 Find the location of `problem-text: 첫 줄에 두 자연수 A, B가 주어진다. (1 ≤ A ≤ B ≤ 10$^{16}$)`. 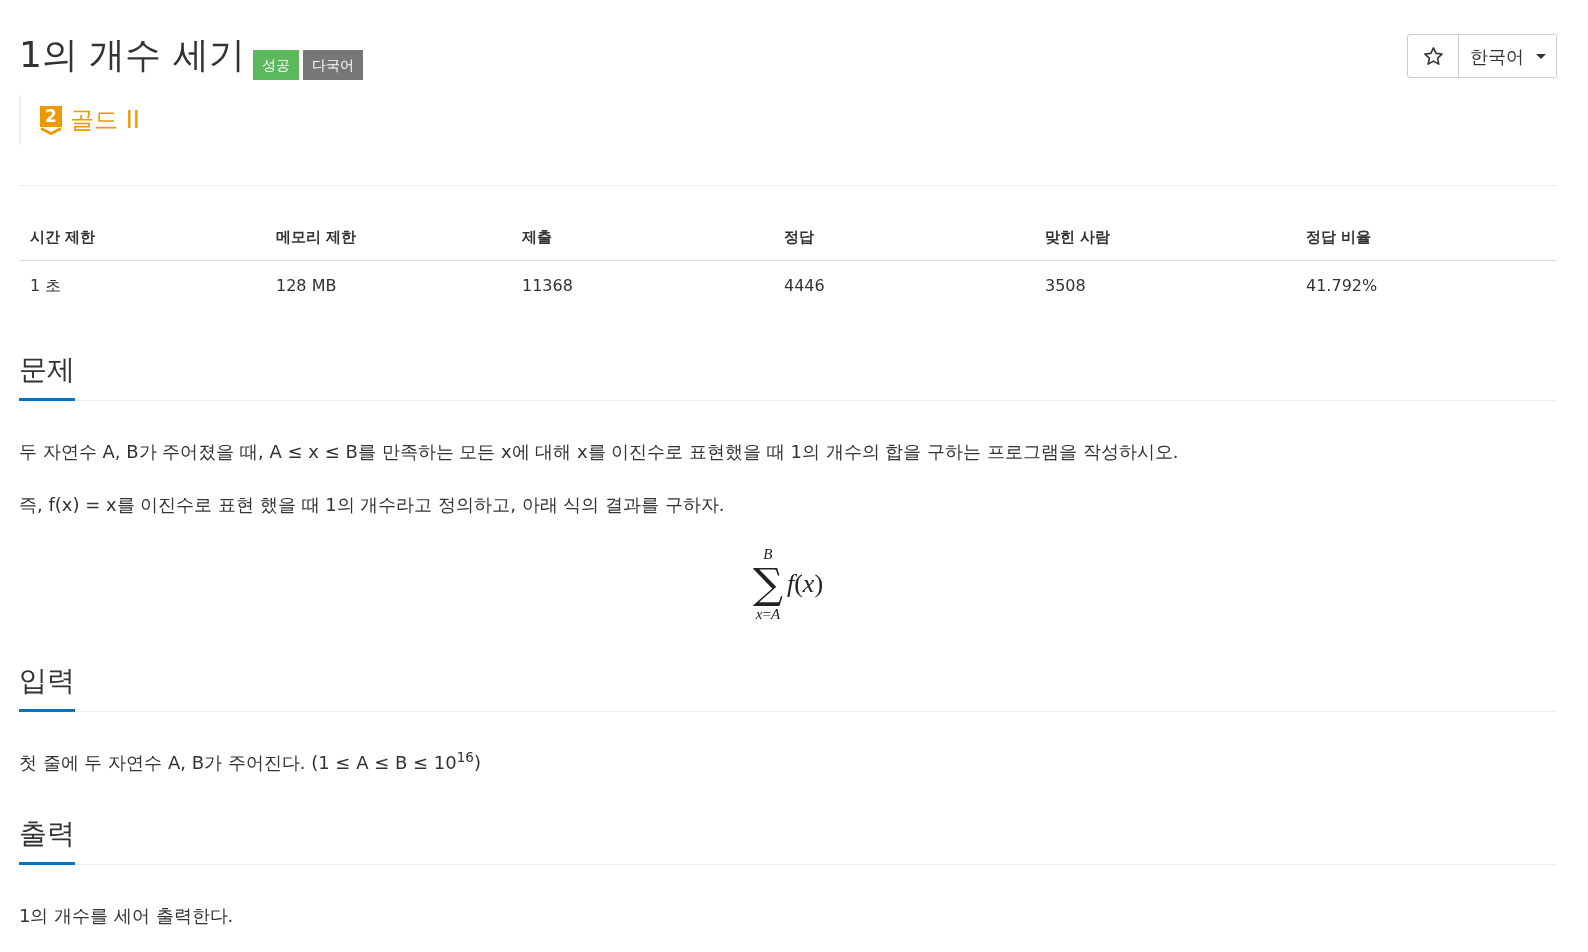

problem-text: 첫 줄에 두 자연수 A, B가 주어진다. (1 ≤ A ≤ B ≤ 10$^{16}$) is located at coordinates (250, 761).